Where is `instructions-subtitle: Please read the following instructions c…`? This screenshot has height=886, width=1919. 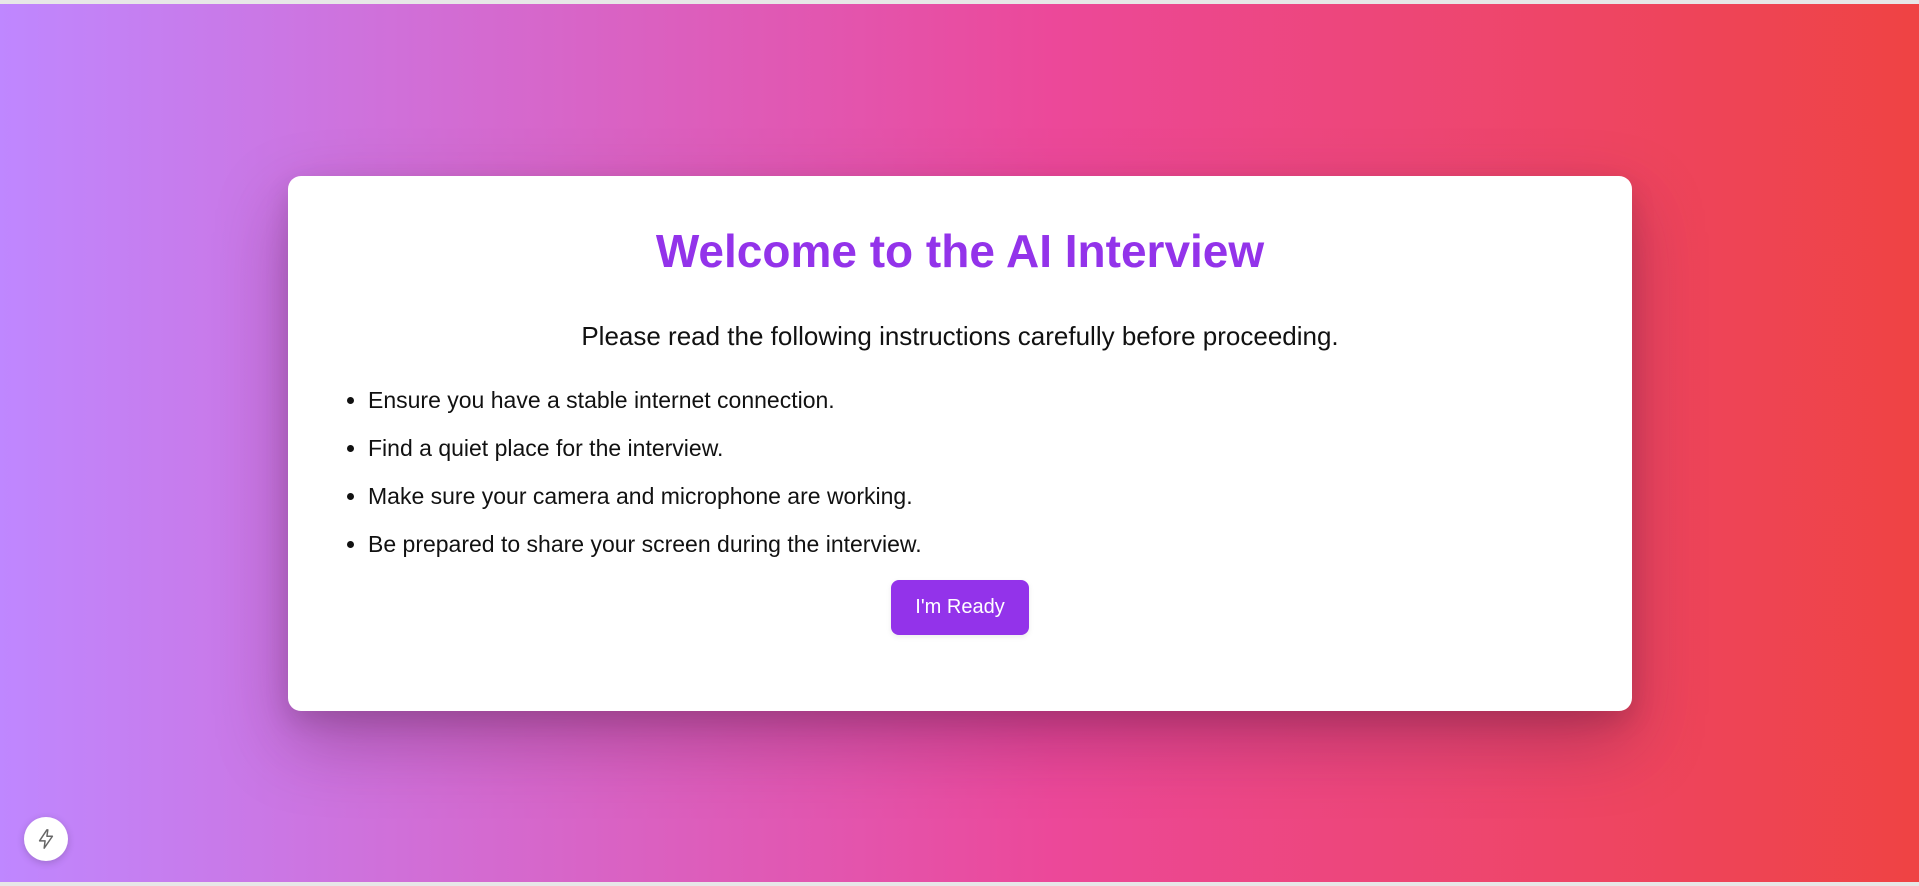 instructions-subtitle: Please read the following instructions c… is located at coordinates (960, 336).